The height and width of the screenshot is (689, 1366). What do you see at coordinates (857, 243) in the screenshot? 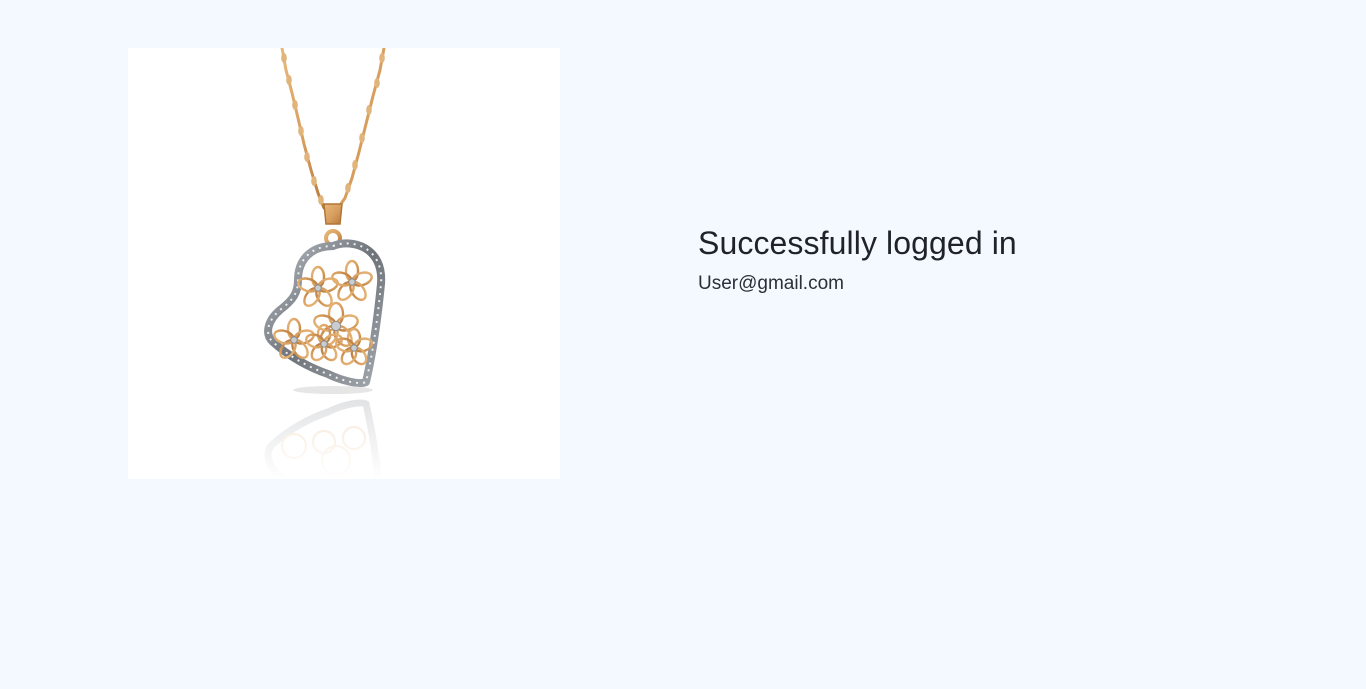
I see `login-success-title: Successfully logged in` at bounding box center [857, 243].